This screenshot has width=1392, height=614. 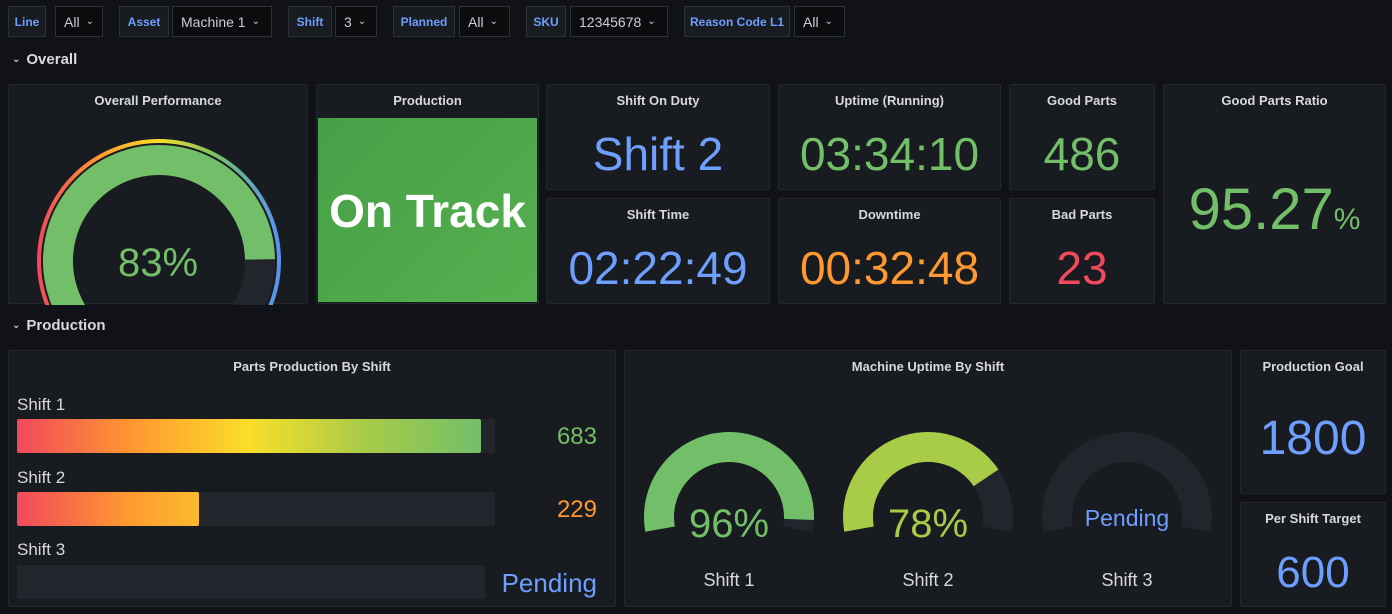 I want to click on panel-overall-performance: Overall Performance 83%, so click(x=158, y=194).